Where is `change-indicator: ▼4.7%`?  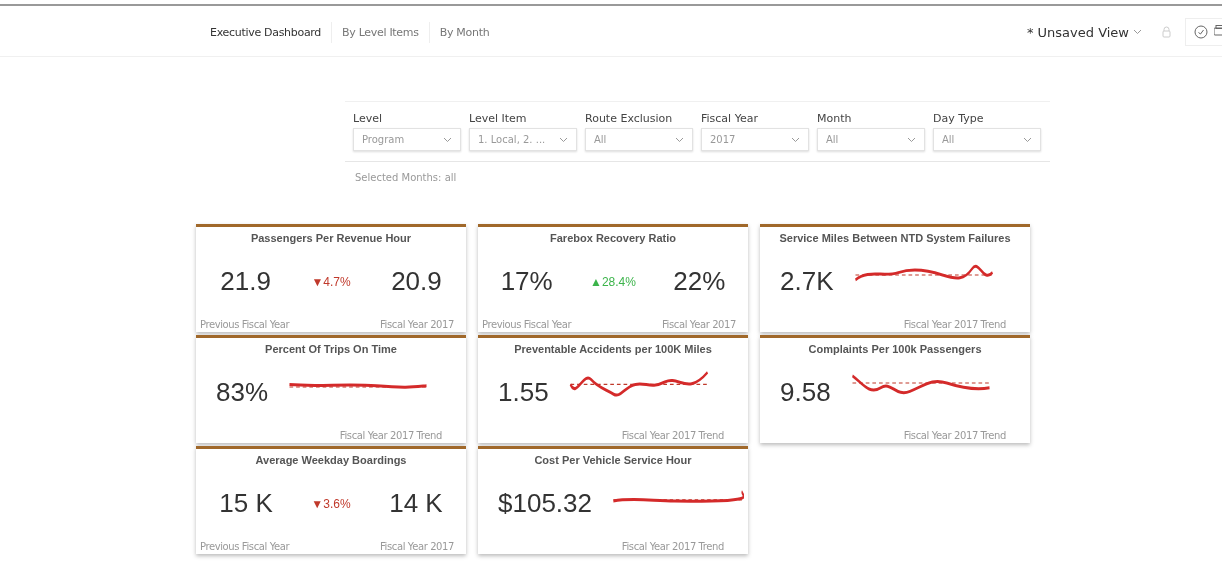
change-indicator: ▼4.7% is located at coordinates (331, 281).